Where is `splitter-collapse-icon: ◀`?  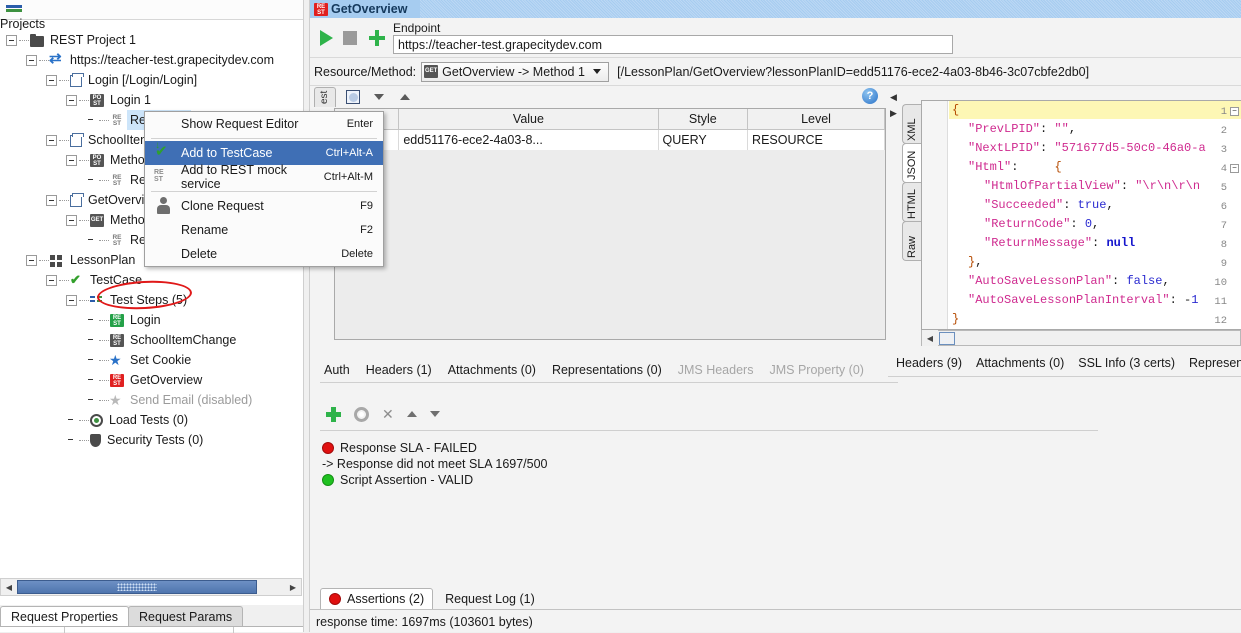 splitter-collapse-icon: ◀ is located at coordinates (893, 97).